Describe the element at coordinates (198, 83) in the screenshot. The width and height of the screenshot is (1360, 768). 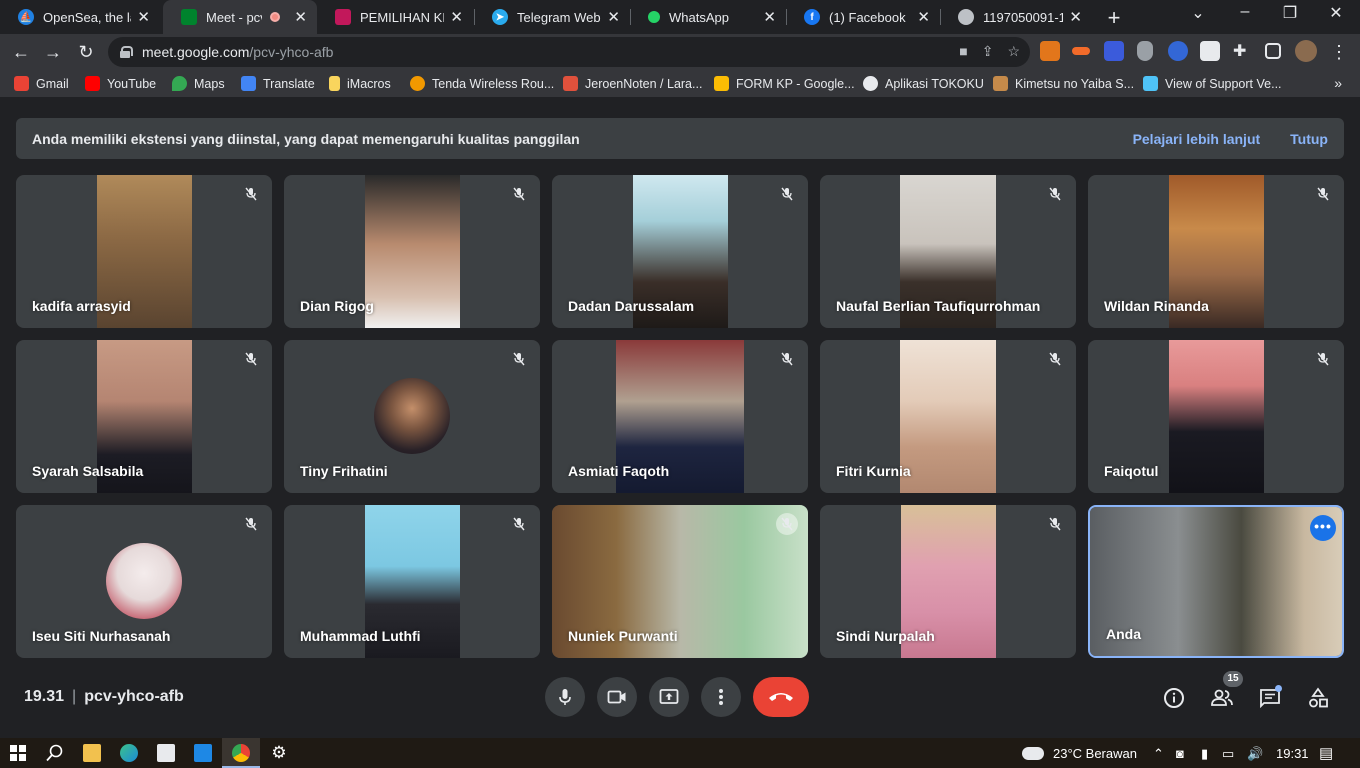
I see `bookmark-maps: Maps` at that location.